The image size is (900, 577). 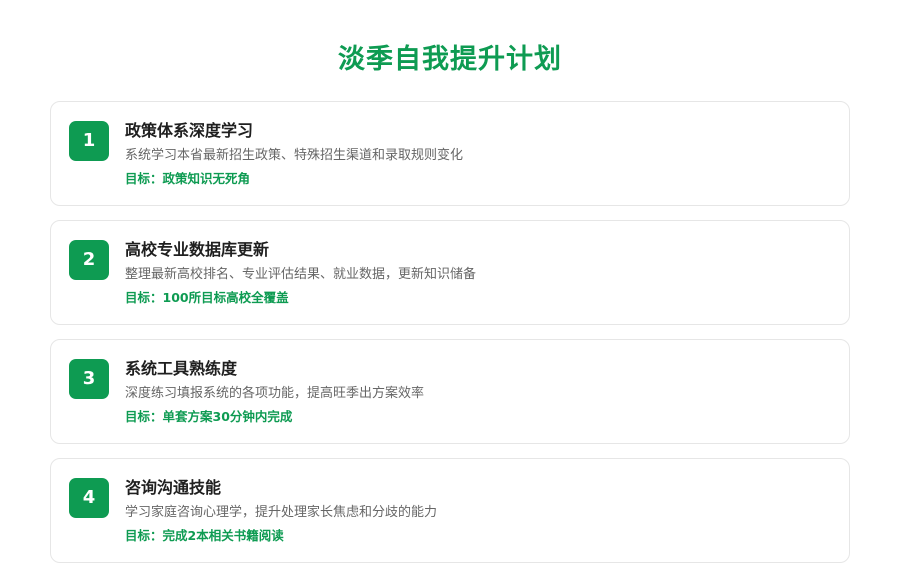 What do you see at coordinates (89, 260) in the screenshot?
I see `step-number-badge: 2` at bounding box center [89, 260].